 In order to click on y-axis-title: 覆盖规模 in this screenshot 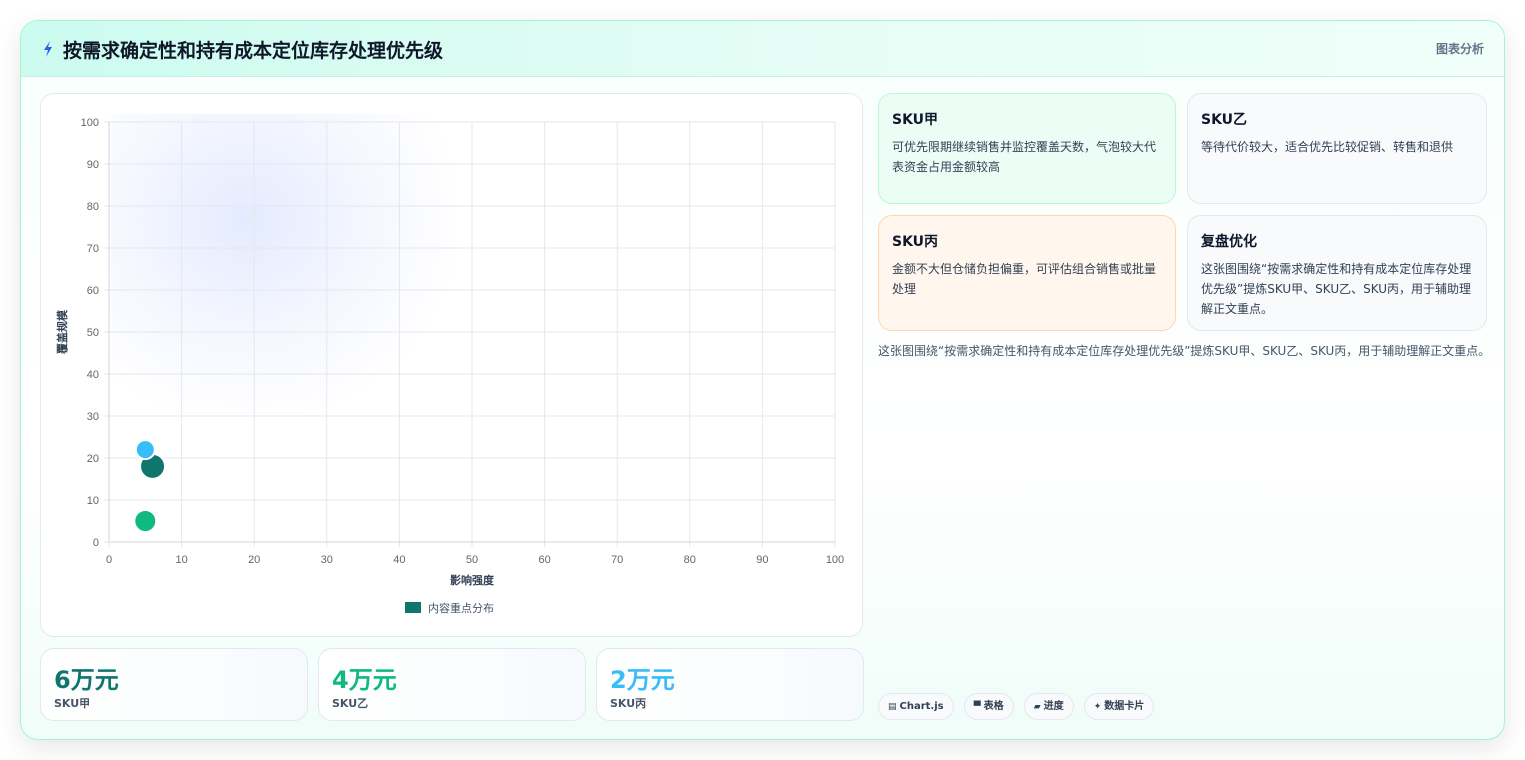, I will do `click(62, 331)`.